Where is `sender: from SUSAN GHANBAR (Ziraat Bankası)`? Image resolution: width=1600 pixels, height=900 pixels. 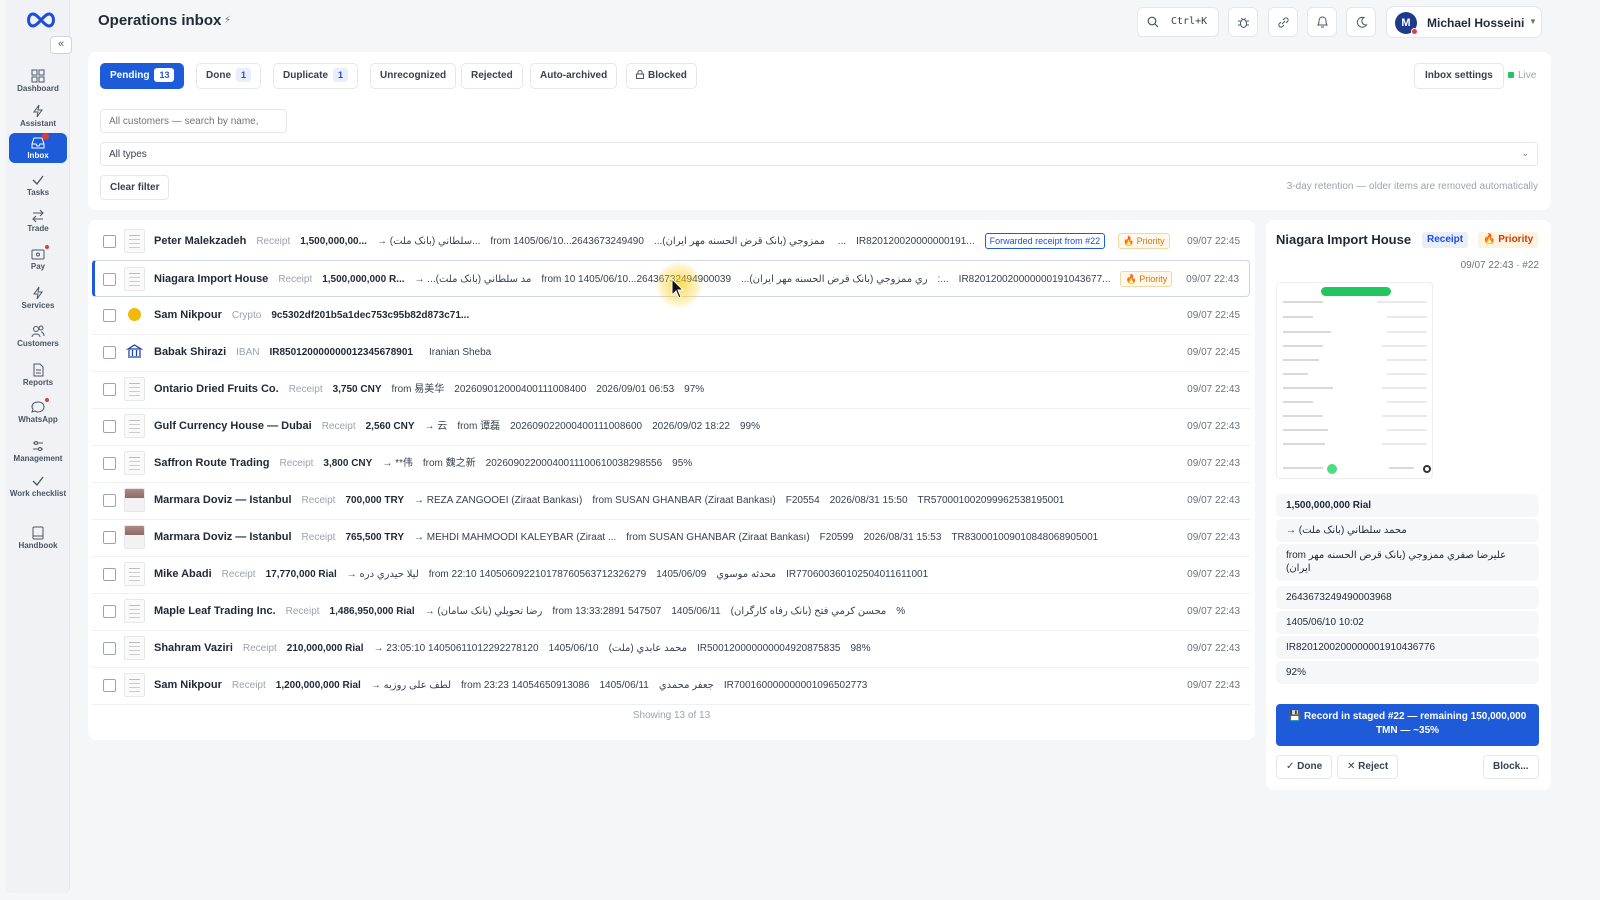
sender: from SUSAN GHANBAR (Ziraat Bankası) is located at coordinates (718, 537).